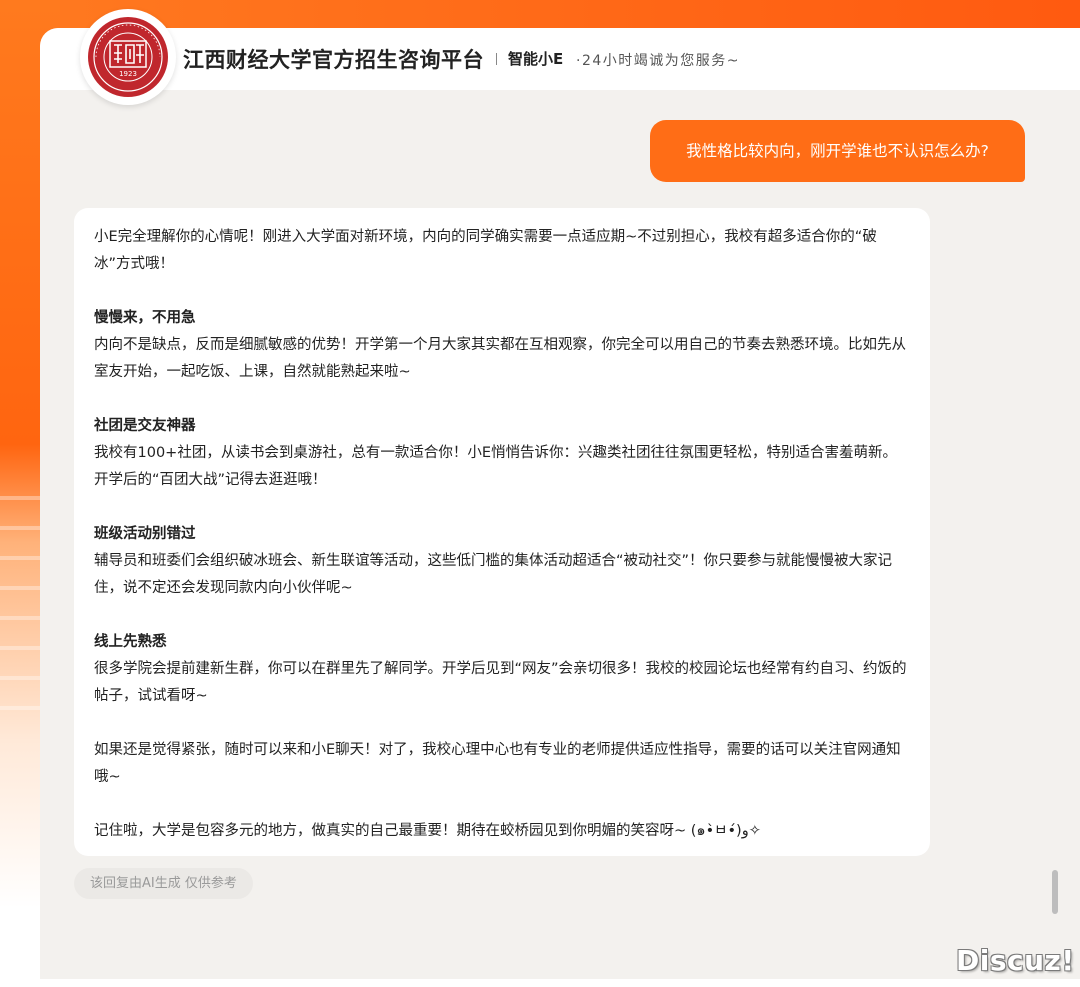 This screenshot has height=987, width=1080. What do you see at coordinates (145, 426) in the screenshot?
I see `section-heading: 社团是交友神器` at bounding box center [145, 426].